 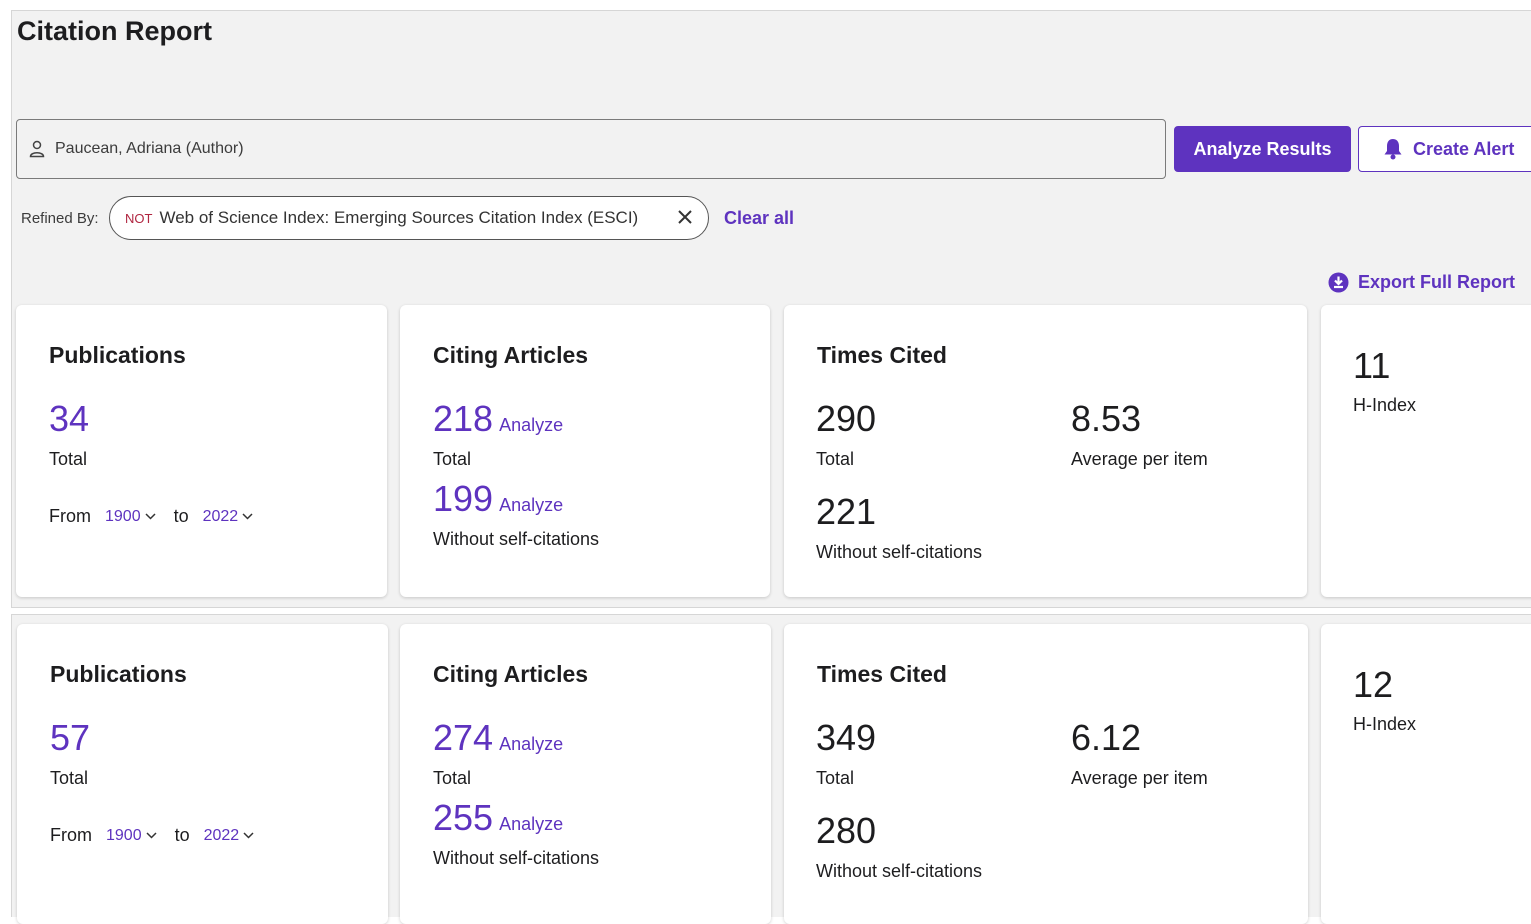 I want to click on search-query-text: Paucean, Adriana (Author), so click(x=149, y=148).